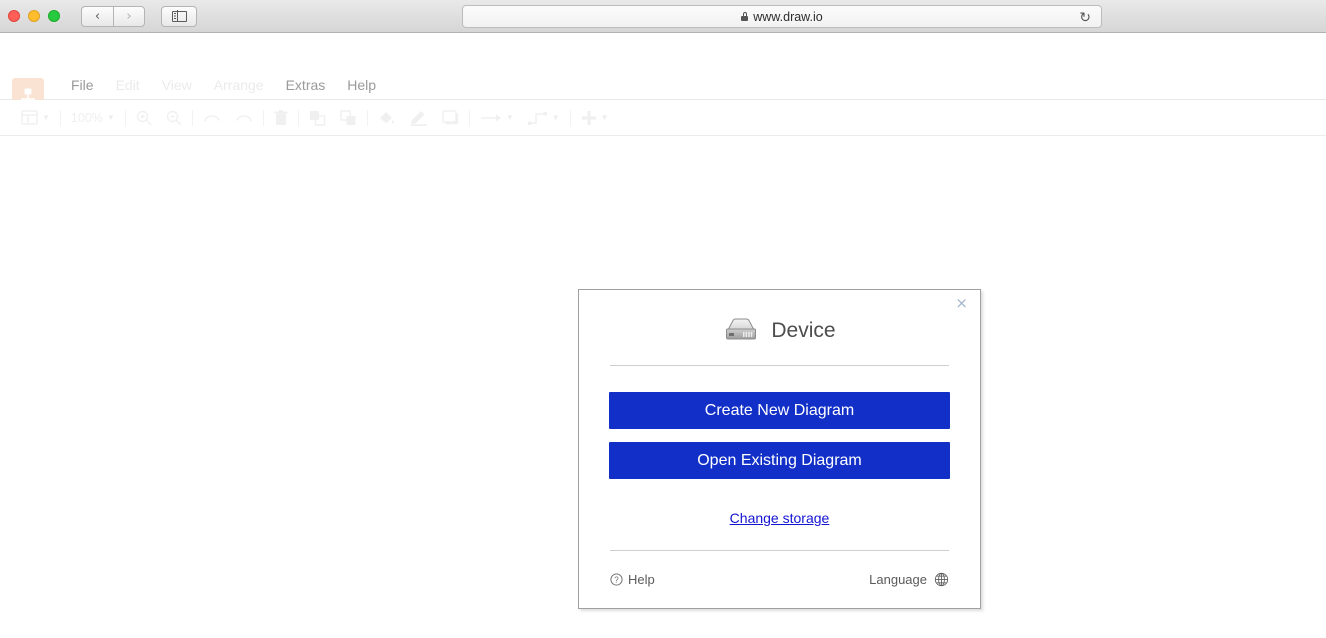  I want to click on window-minimize-button, so click(34, 16).